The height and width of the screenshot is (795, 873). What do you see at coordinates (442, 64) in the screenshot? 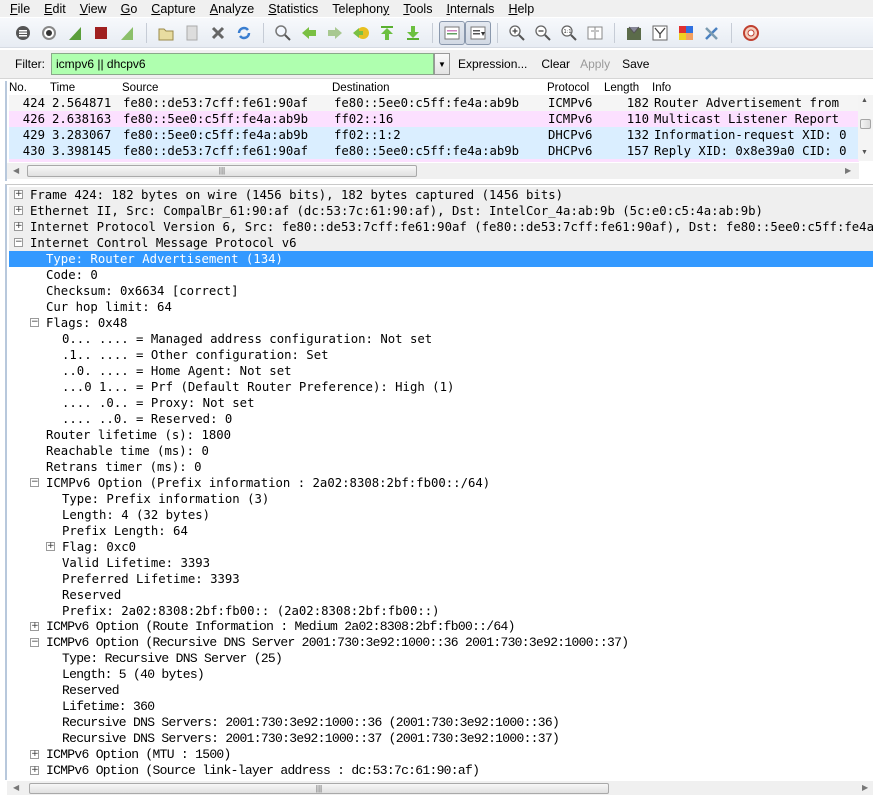
I see `filter-history-dropdown: ▼` at bounding box center [442, 64].